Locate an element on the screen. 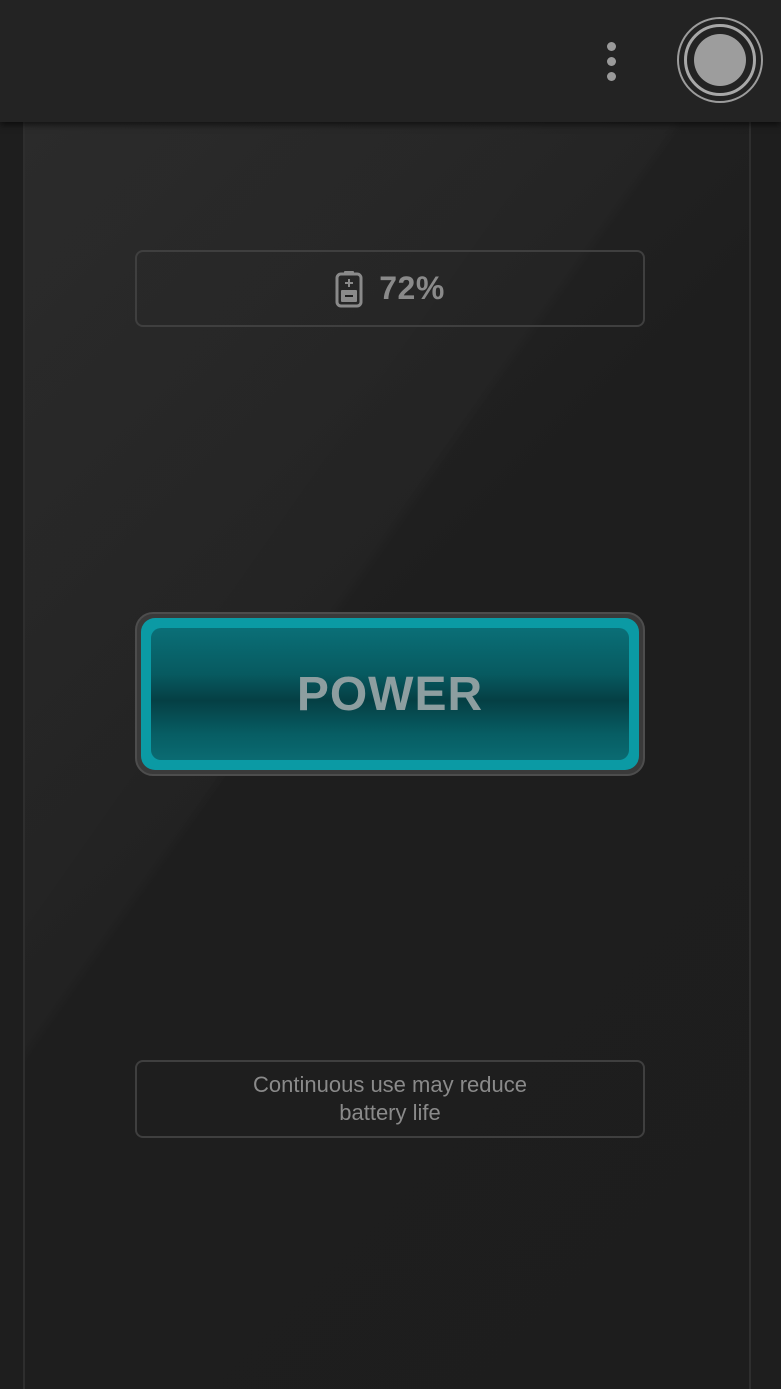 The width and height of the screenshot is (781, 1389). power-button-frame: POWER is located at coordinates (390, 694).